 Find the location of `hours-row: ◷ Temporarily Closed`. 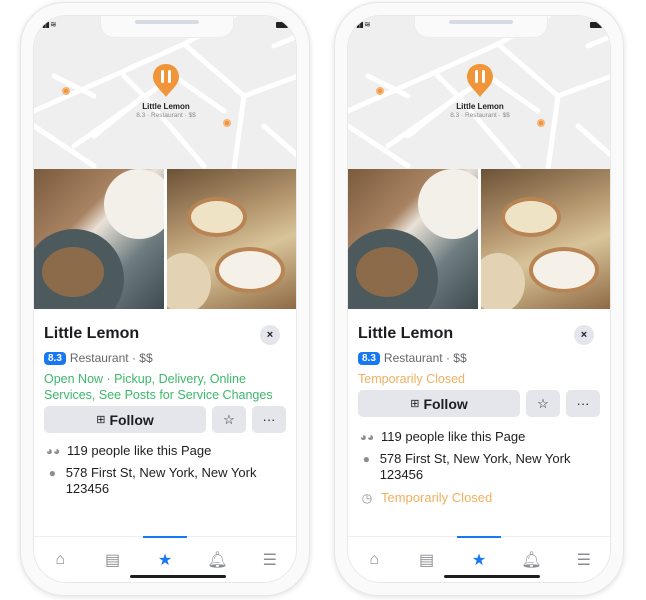

hours-row: ◷ Temporarily Closed is located at coordinates (479, 498).